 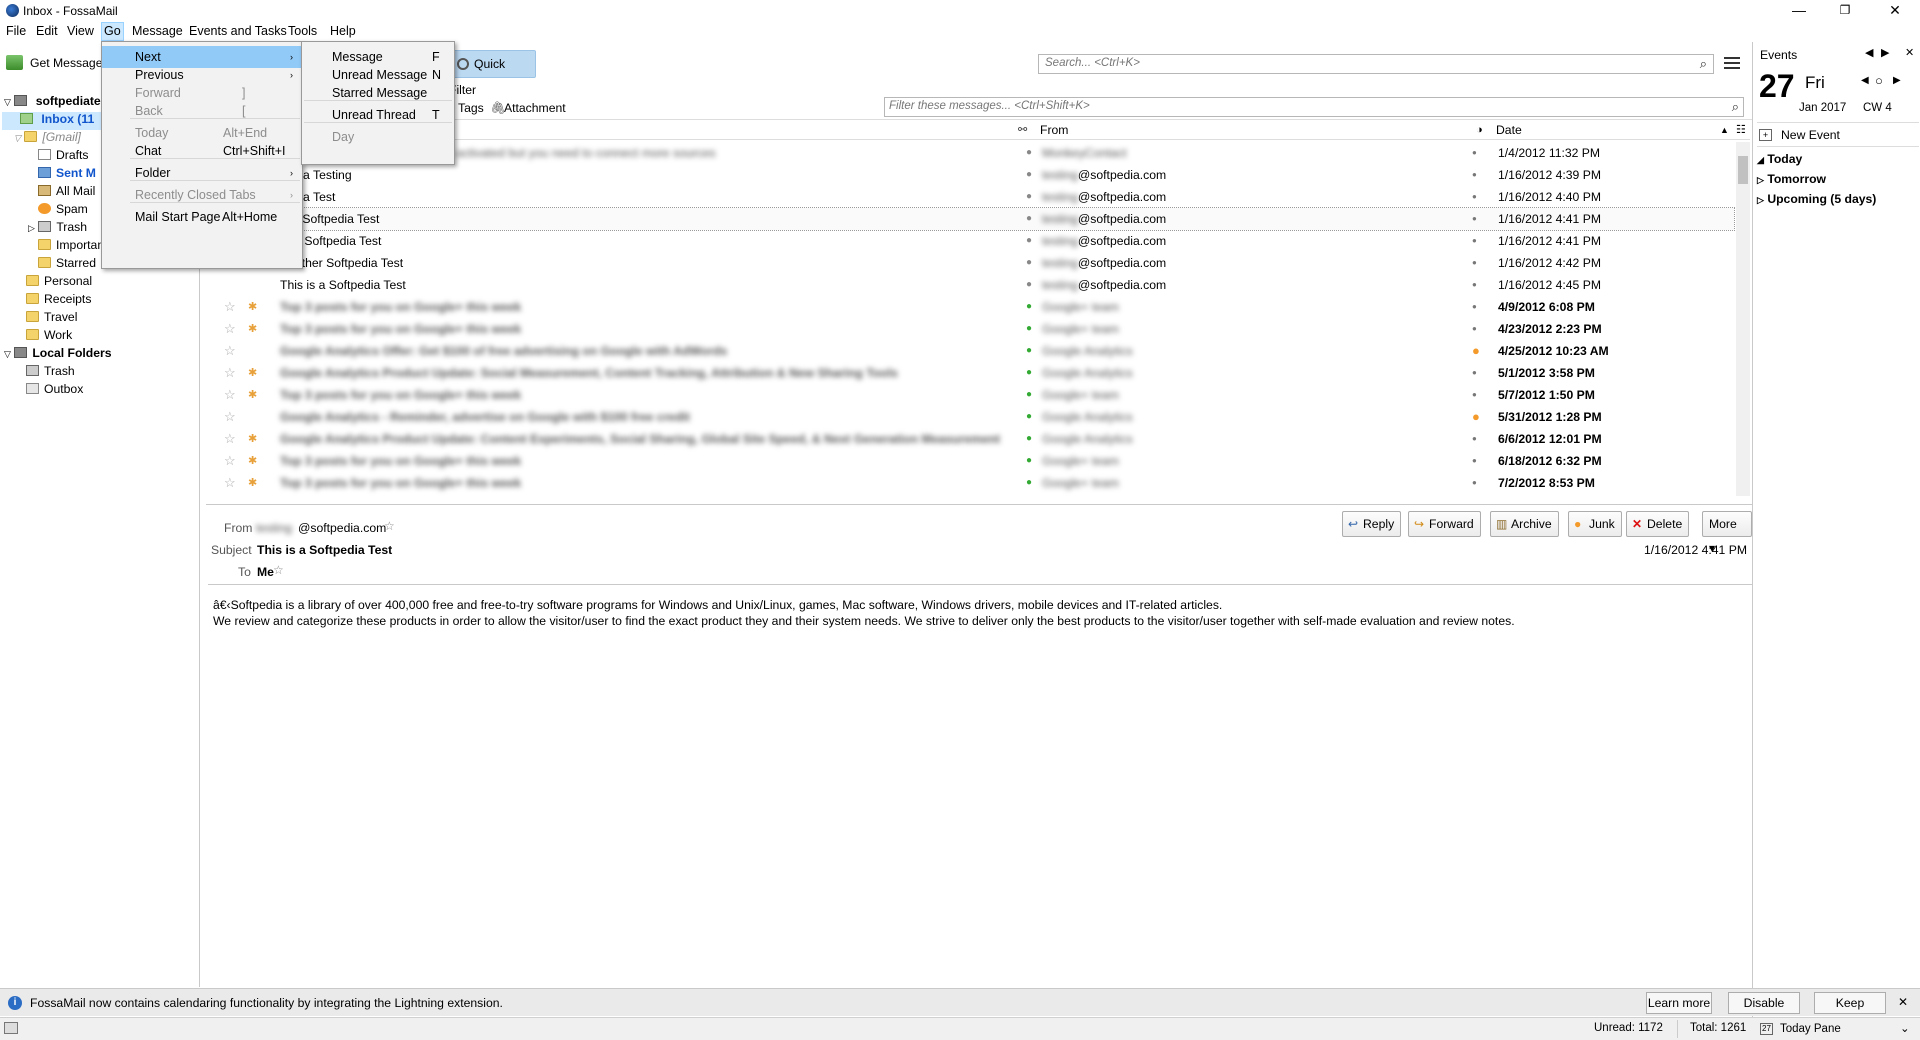 What do you see at coordinates (59, 283) in the screenshot?
I see `folder-personal: Personal` at bounding box center [59, 283].